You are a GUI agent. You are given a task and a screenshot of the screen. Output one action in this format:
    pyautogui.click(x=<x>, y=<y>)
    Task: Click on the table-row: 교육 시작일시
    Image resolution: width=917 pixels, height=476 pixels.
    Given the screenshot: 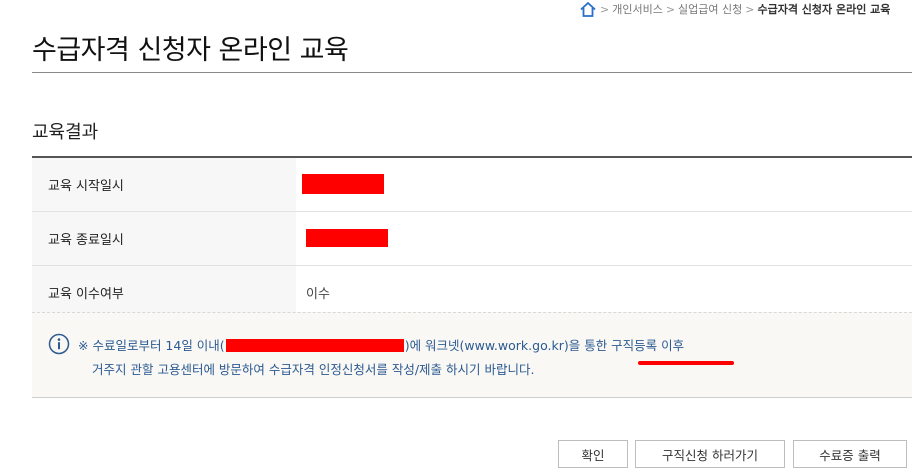 What is the action you would take?
    pyautogui.click(x=472, y=185)
    